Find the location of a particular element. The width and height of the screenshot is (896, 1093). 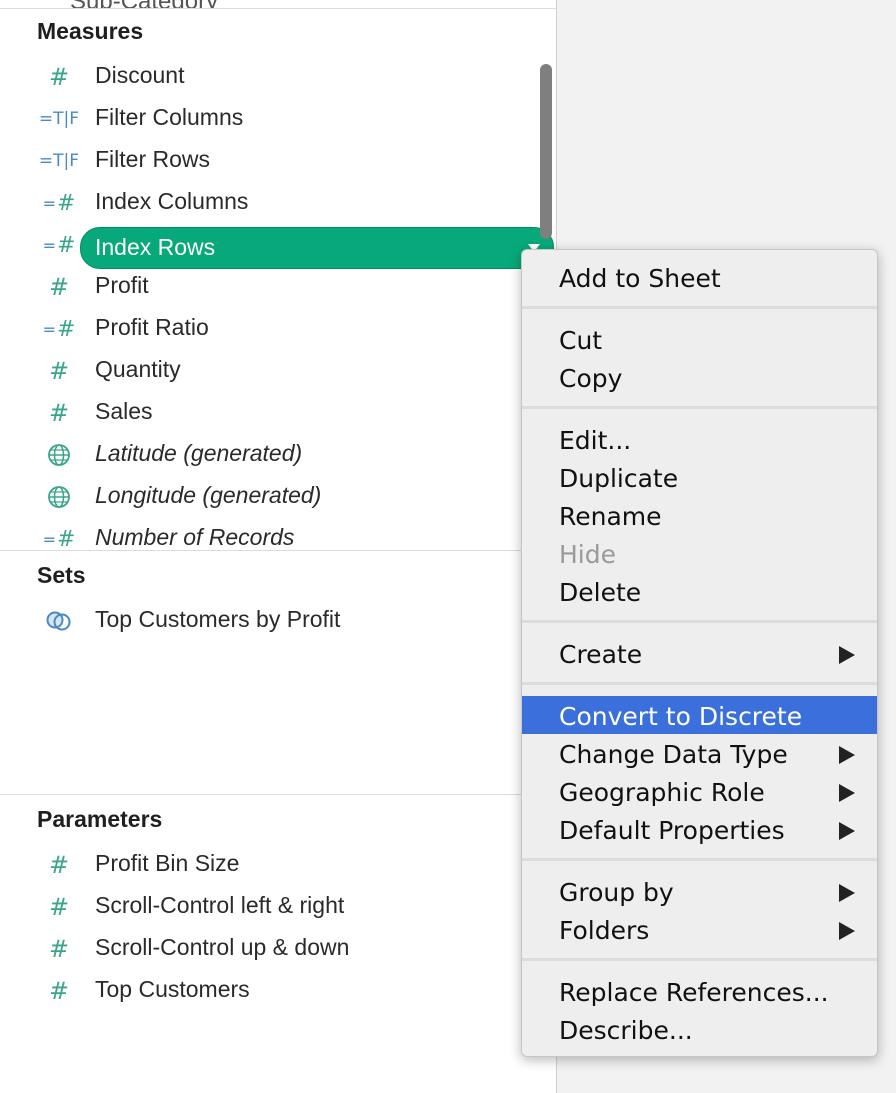

field-number-of-records: = # Number of Records is located at coordinates (270, 534).